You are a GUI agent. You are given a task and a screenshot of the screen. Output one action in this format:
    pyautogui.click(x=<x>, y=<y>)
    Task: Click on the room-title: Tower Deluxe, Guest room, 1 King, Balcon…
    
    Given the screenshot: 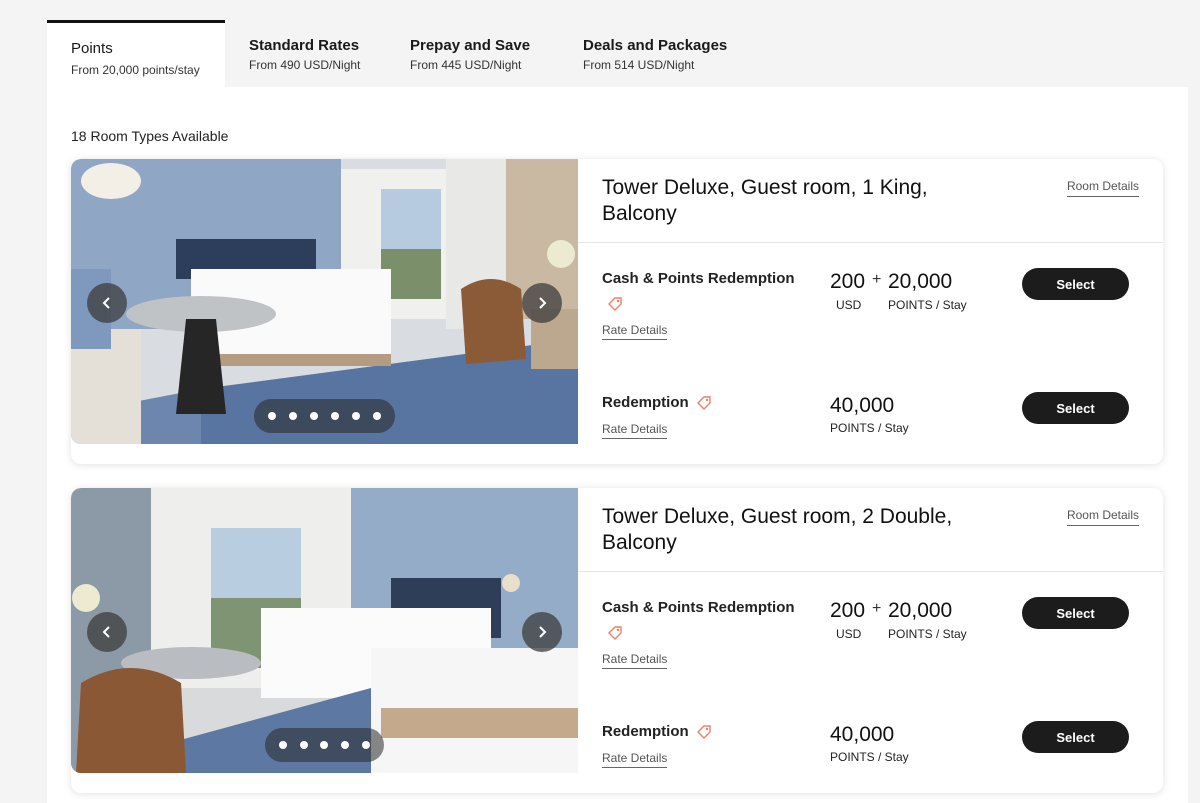 What is the action you would take?
    pyautogui.click(x=765, y=200)
    